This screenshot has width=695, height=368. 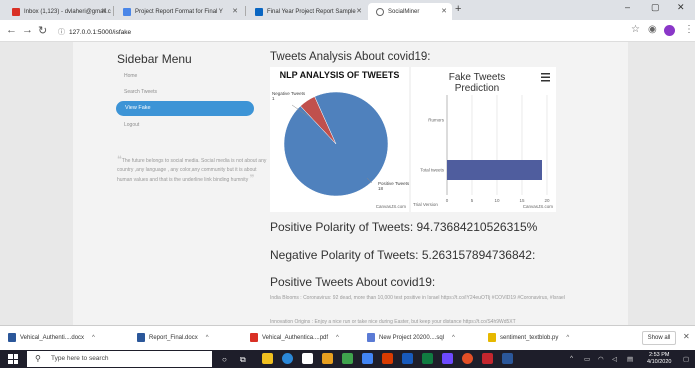 What do you see at coordinates (689, 29) in the screenshot?
I see `menu-icon: ⋮` at bounding box center [689, 29].